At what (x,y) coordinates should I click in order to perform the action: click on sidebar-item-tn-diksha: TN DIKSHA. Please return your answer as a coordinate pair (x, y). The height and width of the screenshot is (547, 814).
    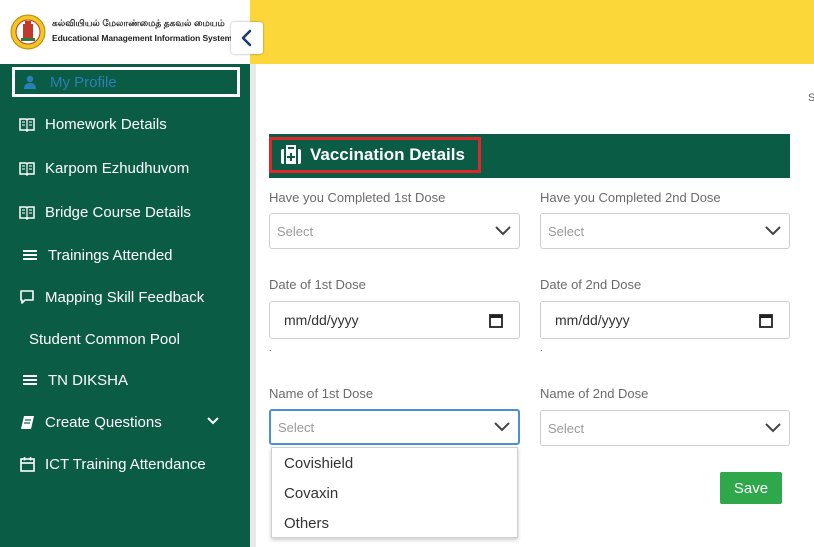
    Looking at the image, I should click on (125, 380).